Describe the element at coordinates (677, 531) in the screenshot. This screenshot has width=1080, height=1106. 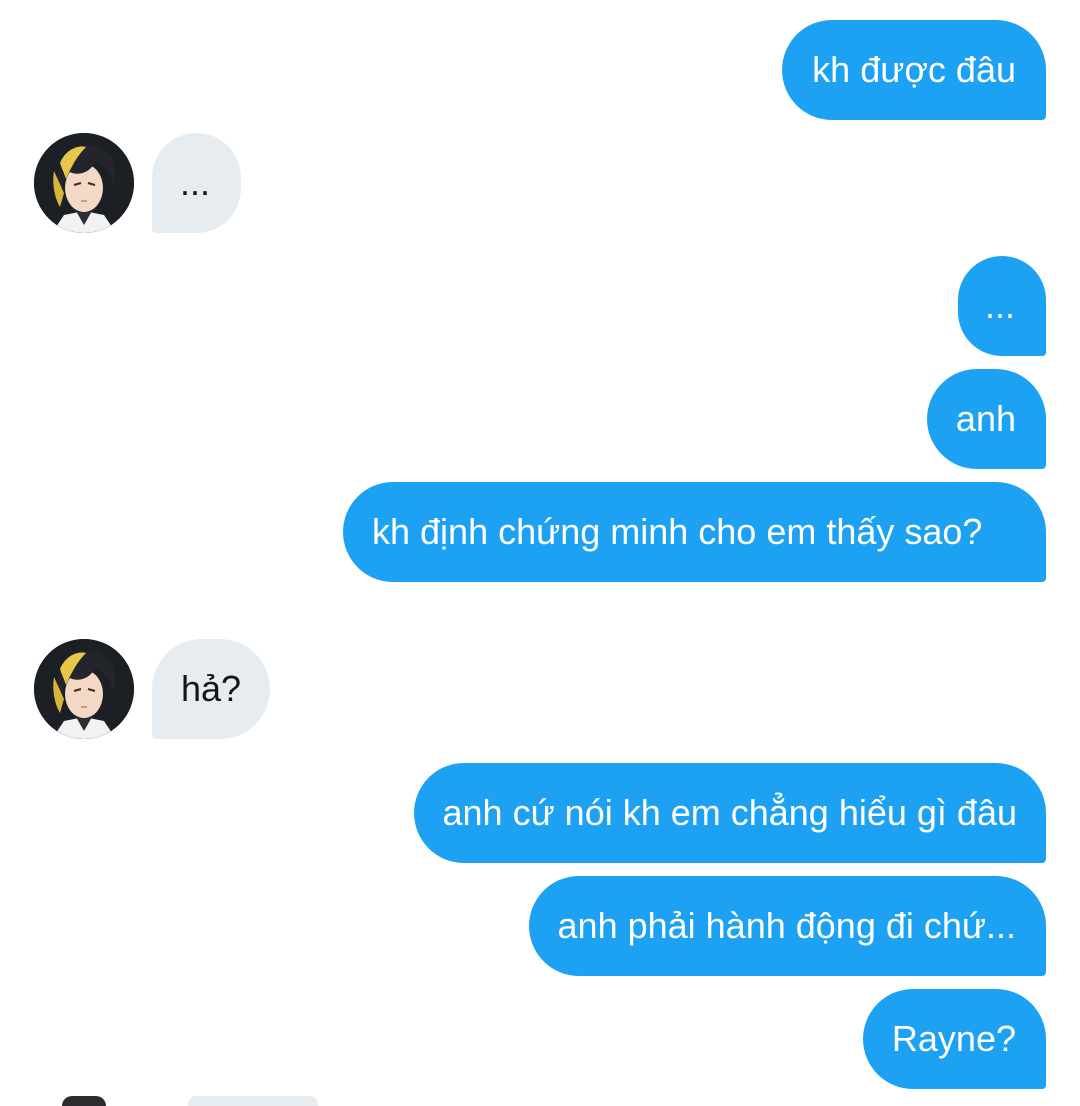
I see `message-text: kh định chứng minh cho em thấy sao?` at that location.